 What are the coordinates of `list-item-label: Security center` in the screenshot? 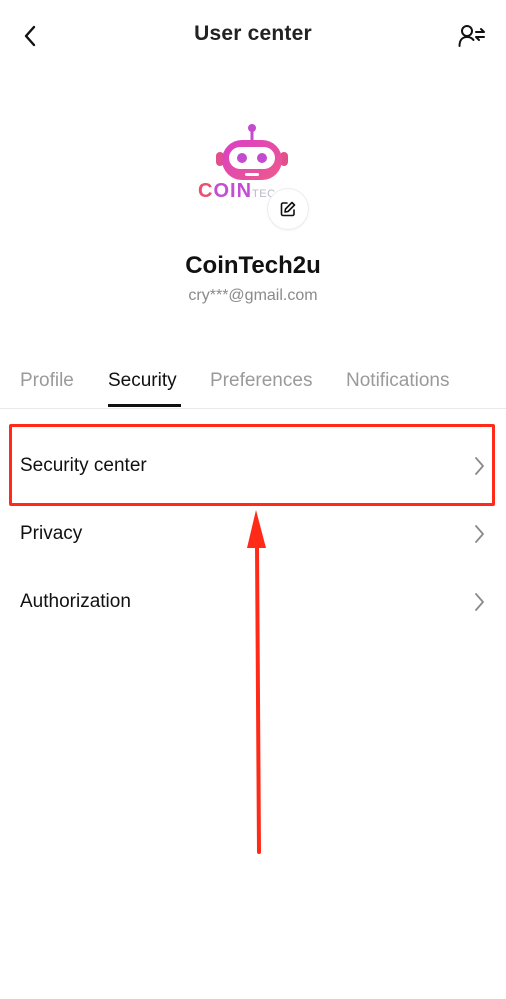 It's located at (83, 465).